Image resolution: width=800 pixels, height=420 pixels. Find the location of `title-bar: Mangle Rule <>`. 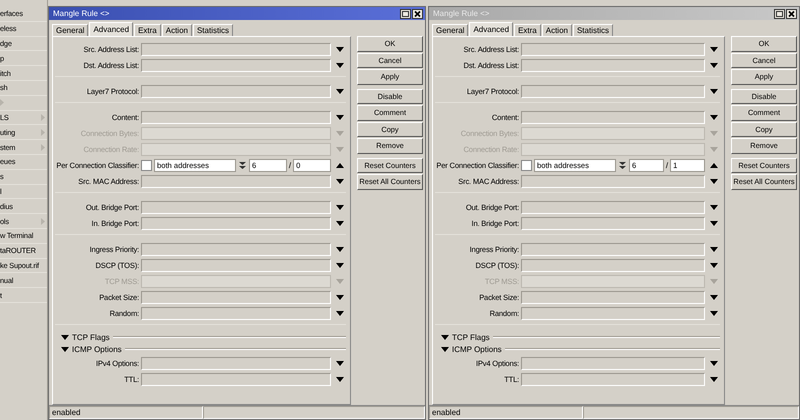

title-bar: Mangle Rule <> is located at coordinates (237, 13).